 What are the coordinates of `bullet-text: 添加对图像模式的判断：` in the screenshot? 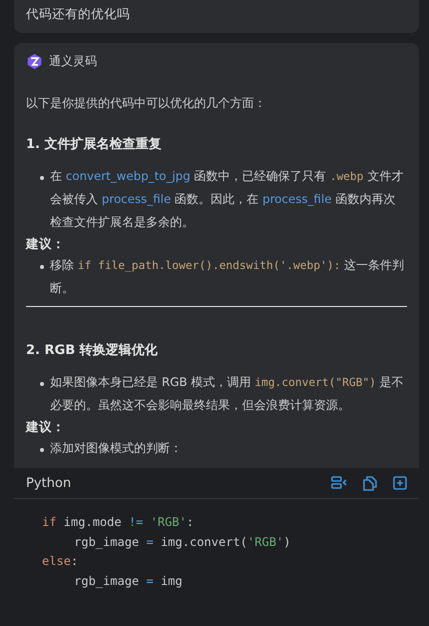 It's located at (116, 448).